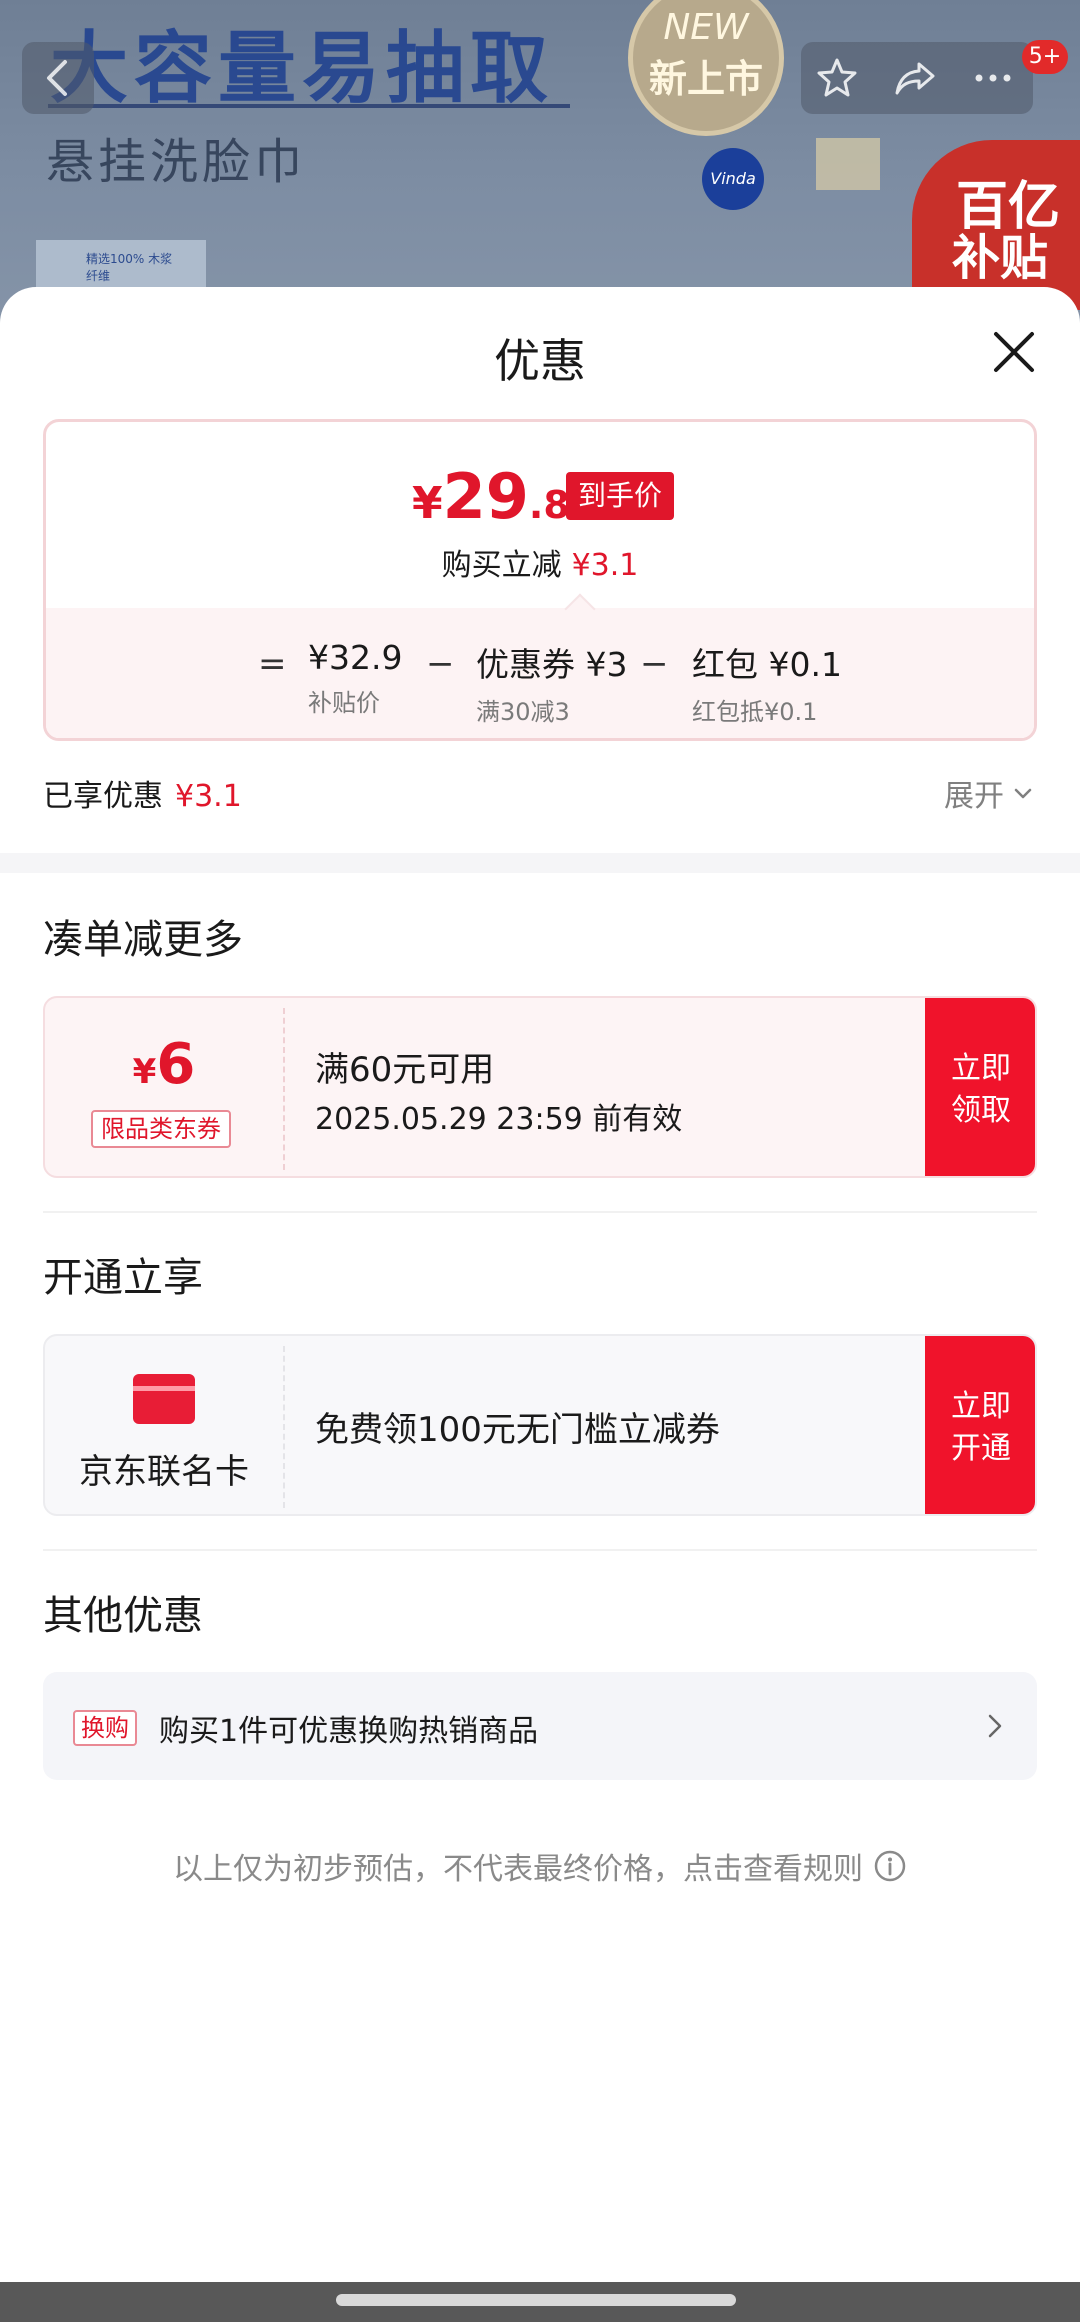 This screenshot has width=1080, height=2322. What do you see at coordinates (733, 179) in the screenshot?
I see `brand-logo: Vinda` at bounding box center [733, 179].